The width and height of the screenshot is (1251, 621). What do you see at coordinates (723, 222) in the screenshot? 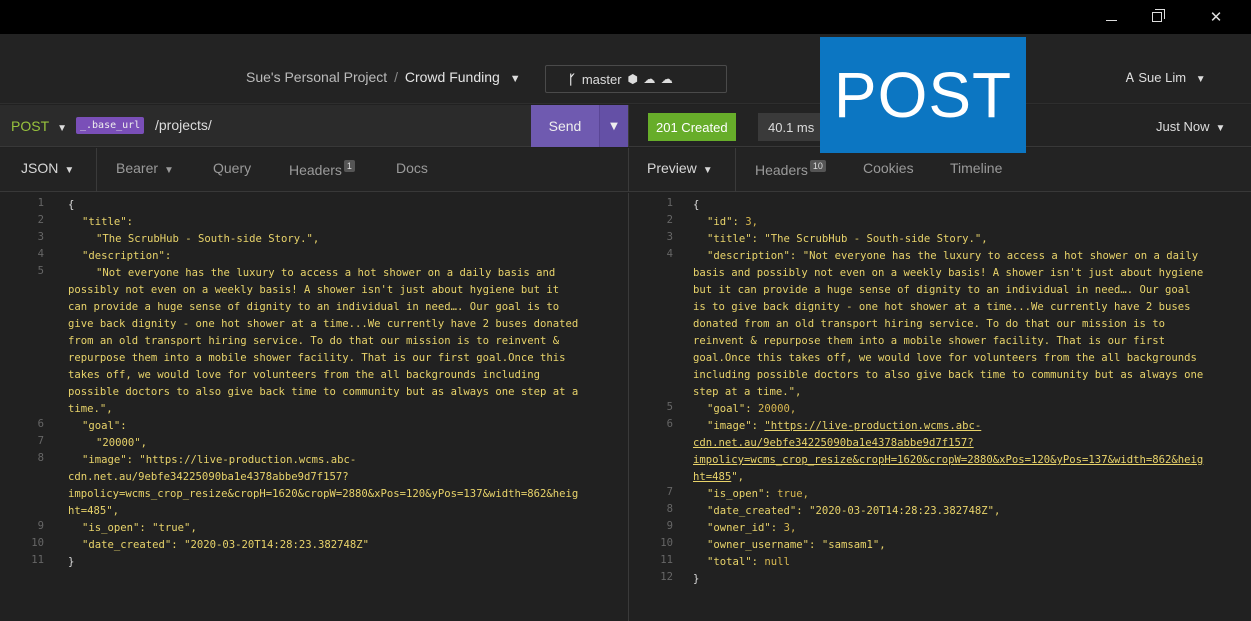
I see `json-key: "id":` at bounding box center [723, 222].